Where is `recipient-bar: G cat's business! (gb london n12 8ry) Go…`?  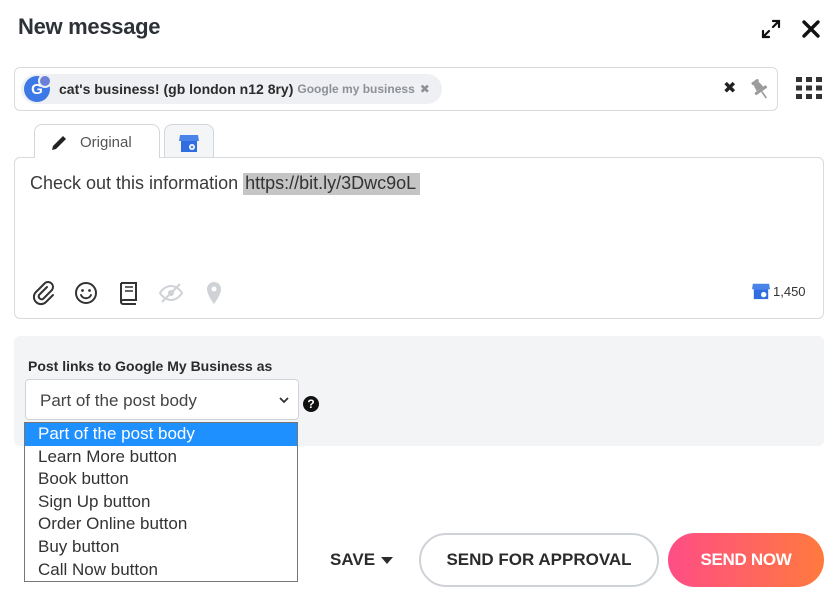
recipient-bar: G cat's business! (gb london n12 8ry) Go… is located at coordinates (396, 89).